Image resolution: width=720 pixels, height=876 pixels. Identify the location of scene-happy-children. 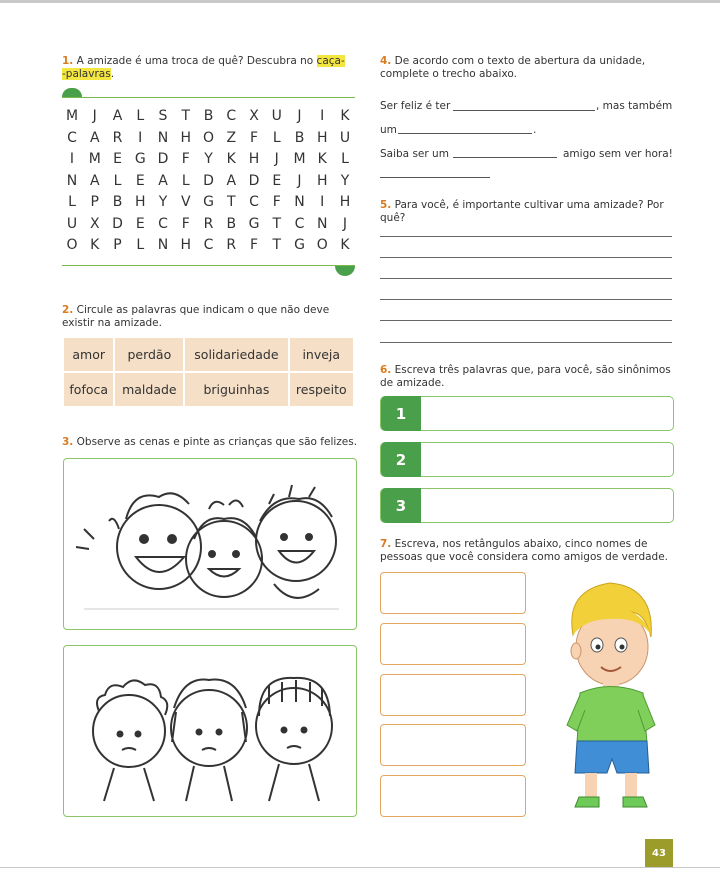
(210, 544).